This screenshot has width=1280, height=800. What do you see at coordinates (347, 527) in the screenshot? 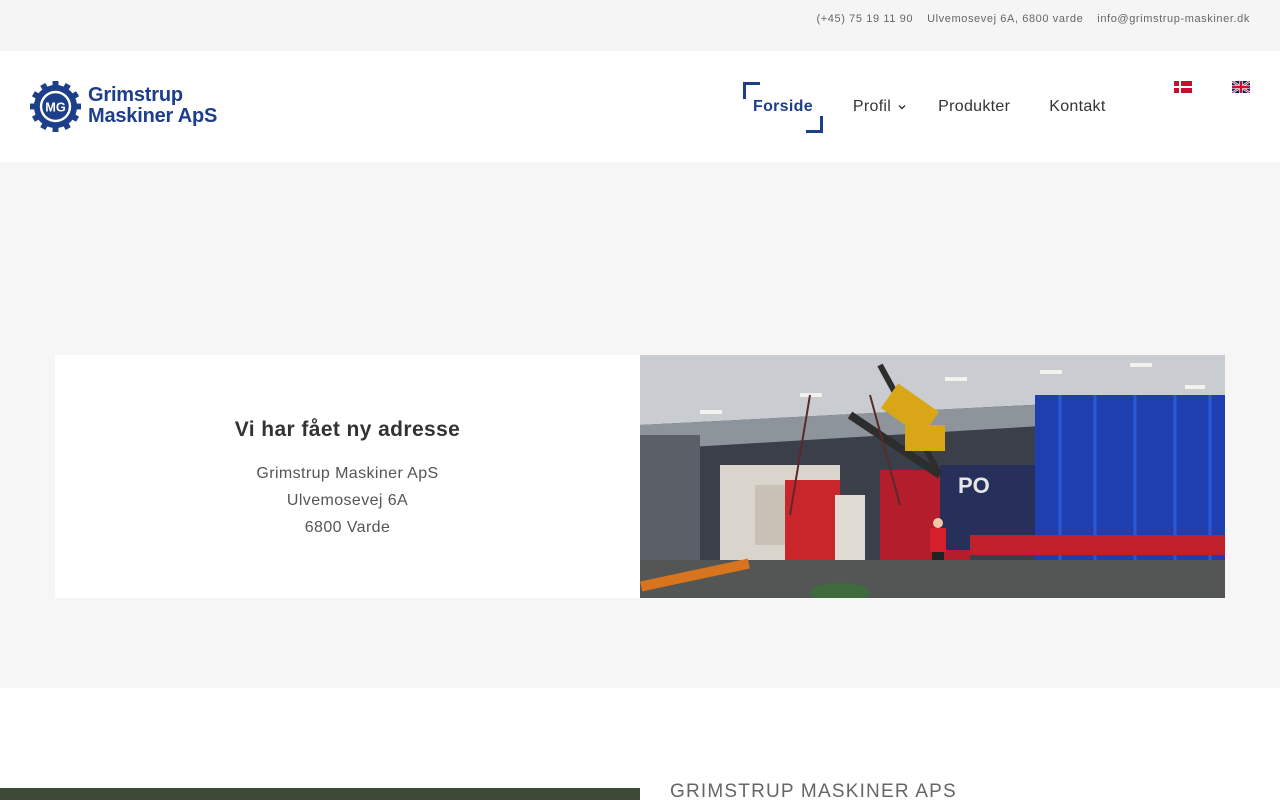
I see `address-line-city: 6800 Varde` at bounding box center [347, 527].